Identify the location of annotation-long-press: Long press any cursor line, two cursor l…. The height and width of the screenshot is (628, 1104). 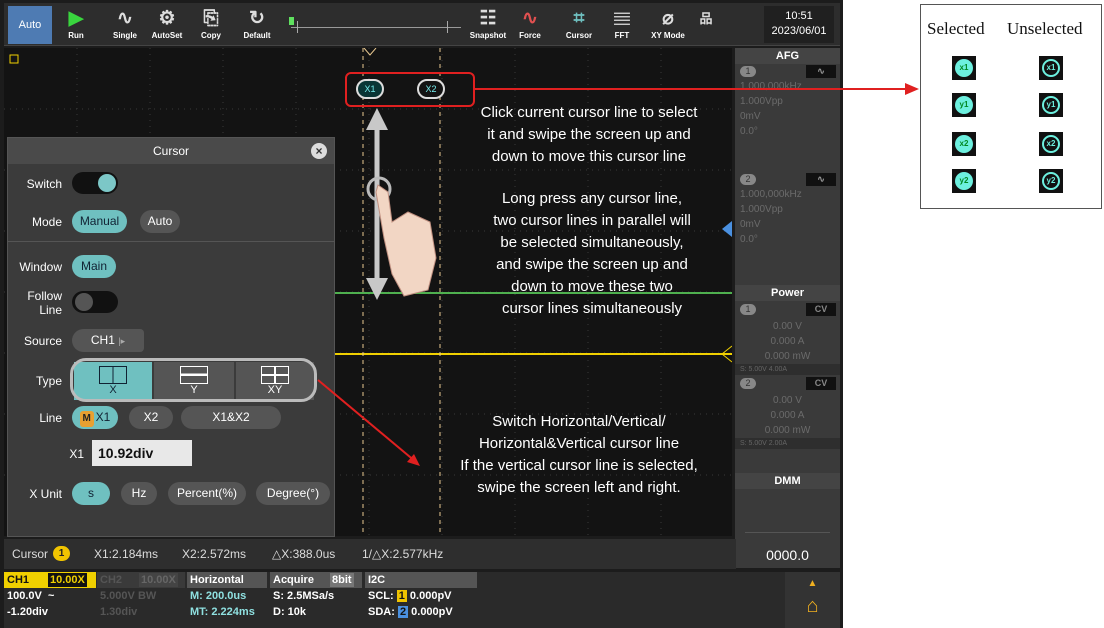
(592, 253).